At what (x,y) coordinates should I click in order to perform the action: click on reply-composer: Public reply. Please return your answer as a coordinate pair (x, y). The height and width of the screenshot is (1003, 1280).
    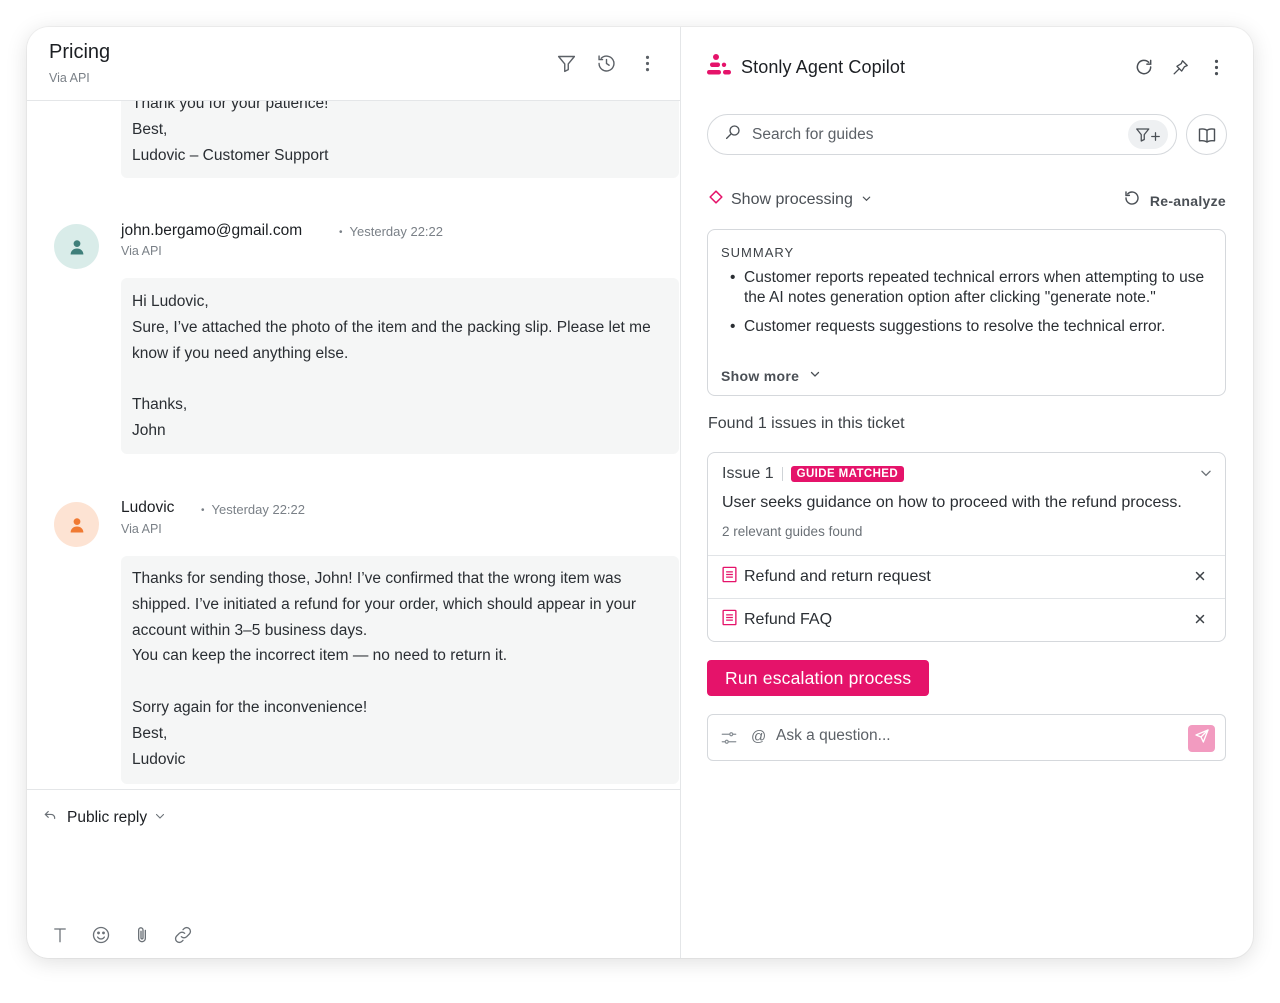
    Looking at the image, I should click on (353, 873).